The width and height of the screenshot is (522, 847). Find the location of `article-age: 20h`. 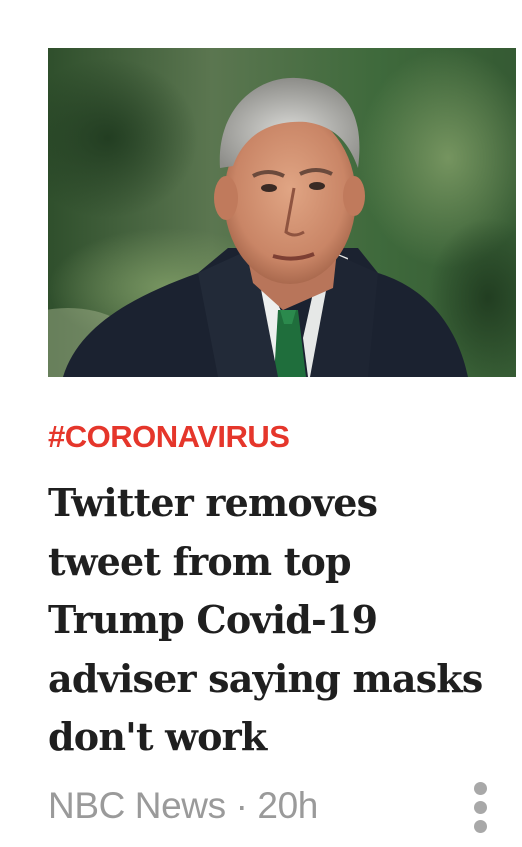

article-age: 20h is located at coordinates (287, 805).